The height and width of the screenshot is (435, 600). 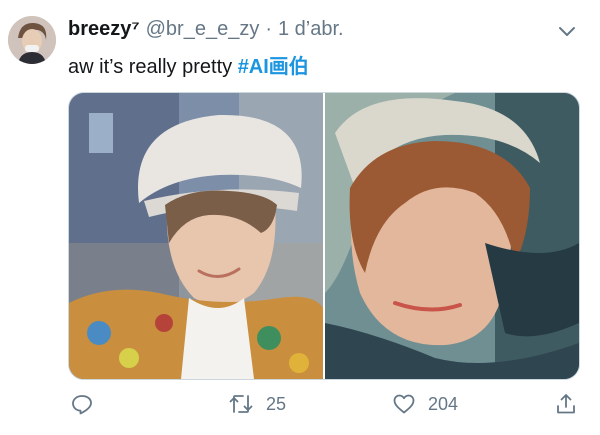 What do you see at coordinates (203, 29) in the screenshot?
I see `user-handle: @br_e_e_zy` at bounding box center [203, 29].